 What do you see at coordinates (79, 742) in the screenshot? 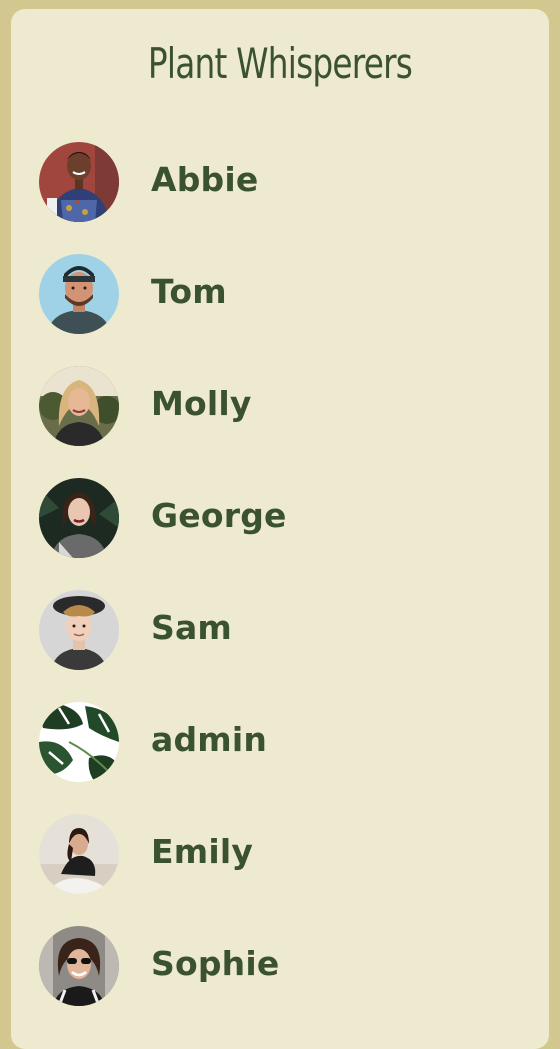
I see `monstera-leaf-icon` at bounding box center [79, 742].